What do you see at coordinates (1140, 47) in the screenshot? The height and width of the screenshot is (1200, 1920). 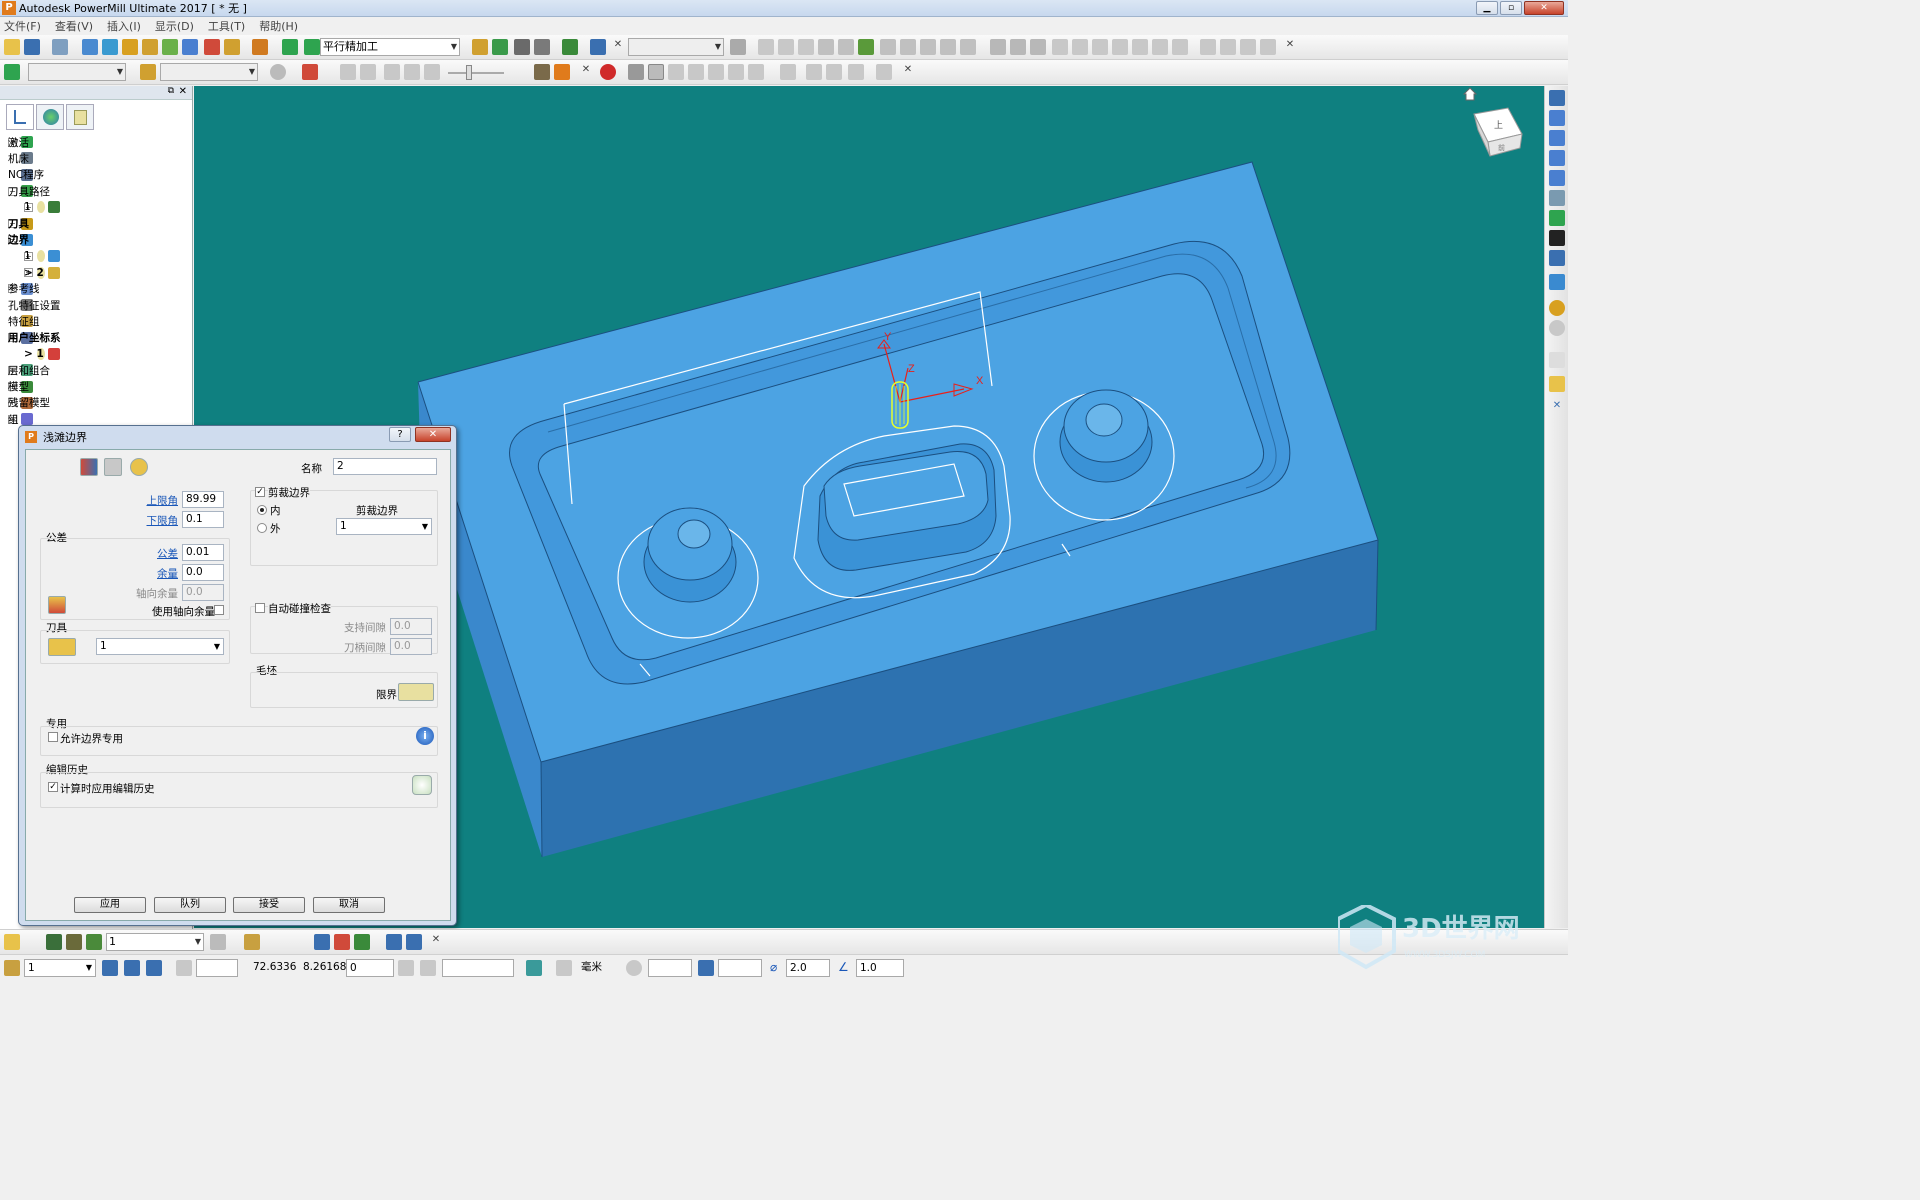 I see `iso2-icon` at bounding box center [1140, 47].